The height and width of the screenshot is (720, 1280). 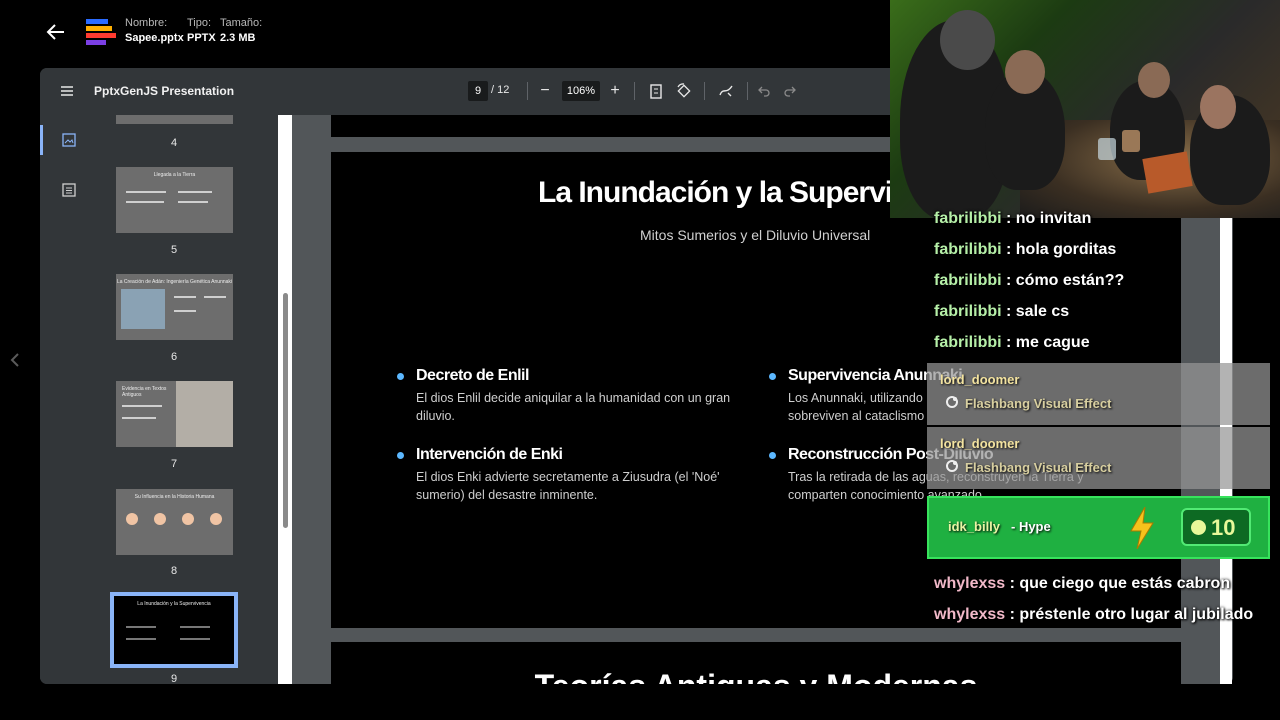 What do you see at coordinates (1085, 109) in the screenshot?
I see `webcam-overlay` at bounding box center [1085, 109].